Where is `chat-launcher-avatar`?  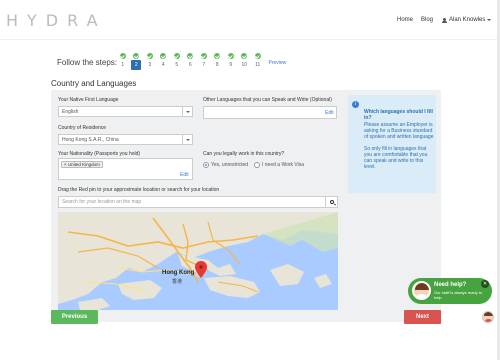
chat-launcher-avatar is located at coordinates (488, 317).